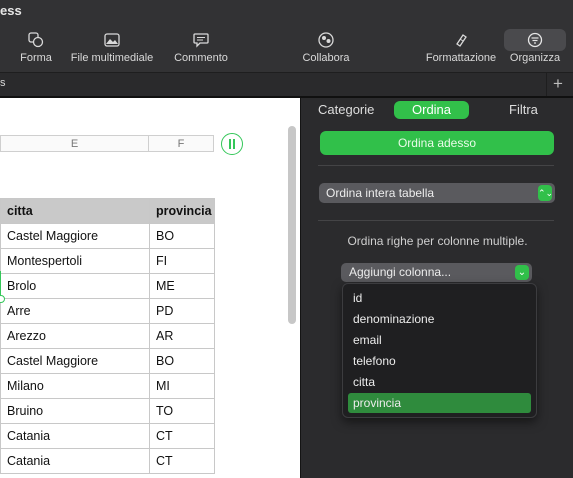 The image size is (573, 478). What do you see at coordinates (437, 143) in the screenshot?
I see `sort-now-button: Ordina adesso` at bounding box center [437, 143].